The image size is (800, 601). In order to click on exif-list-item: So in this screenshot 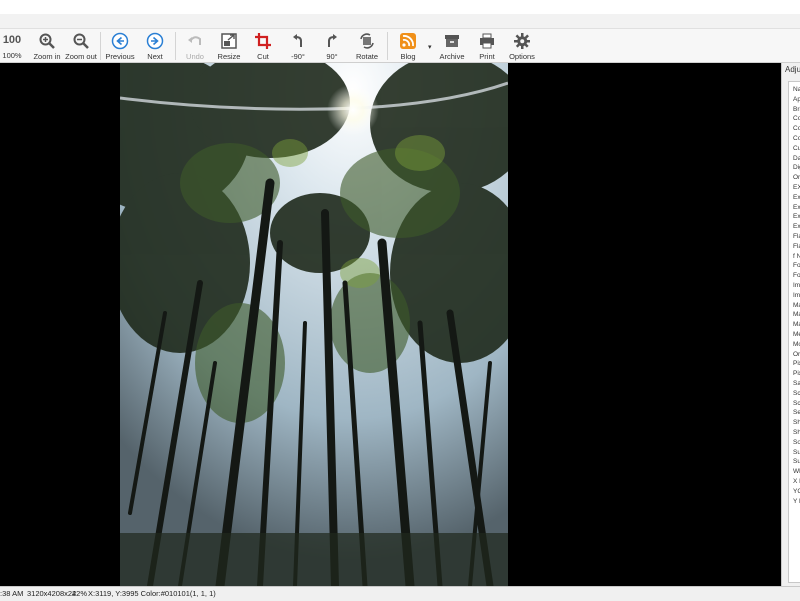, I will do `click(796, 442)`.